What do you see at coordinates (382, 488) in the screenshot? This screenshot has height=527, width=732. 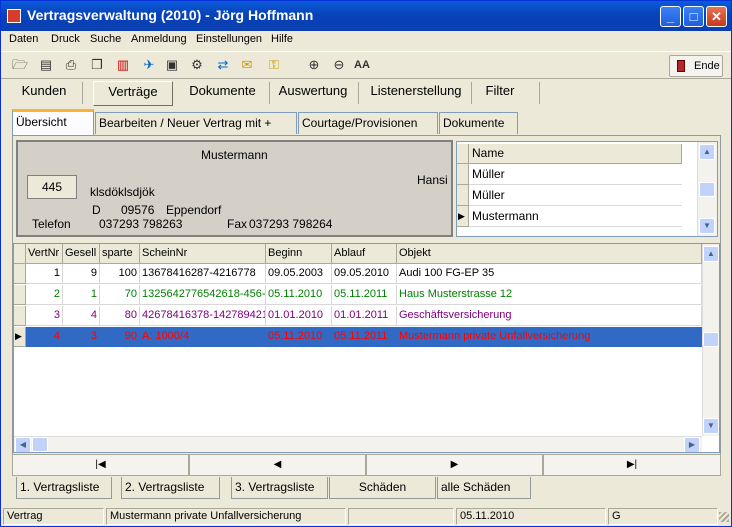 I see `tab-schaeden: Schäden` at bounding box center [382, 488].